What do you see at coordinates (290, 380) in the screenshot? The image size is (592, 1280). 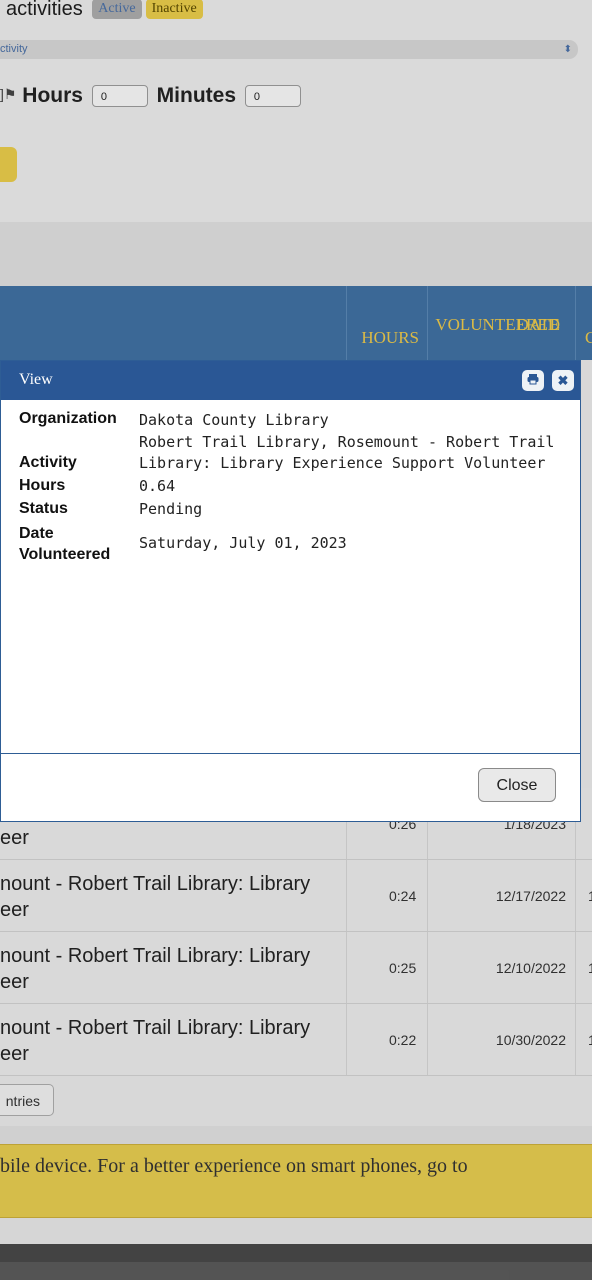 I see `dialog-title-bar: View ✖` at bounding box center [290, 380].